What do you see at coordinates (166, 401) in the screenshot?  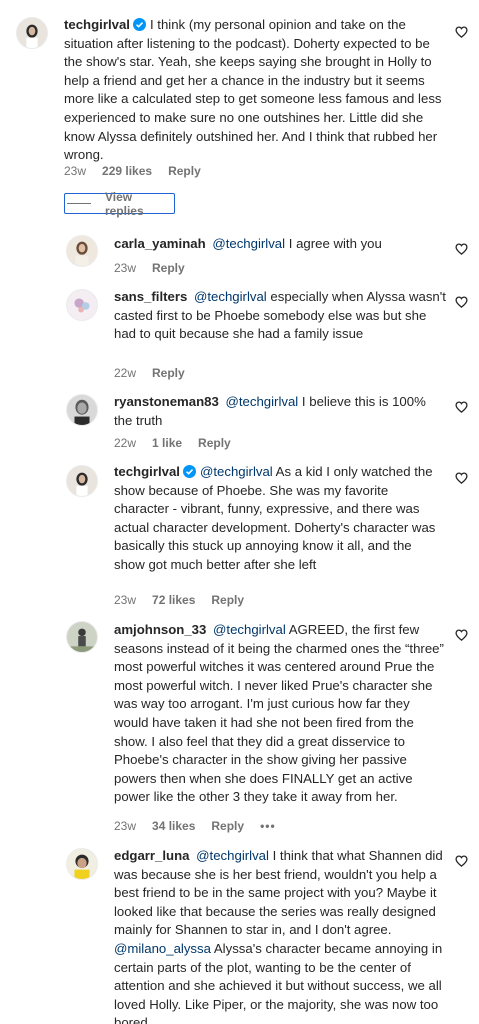 I see `username: ryanstoneman83` at bounding box center [166, 401].